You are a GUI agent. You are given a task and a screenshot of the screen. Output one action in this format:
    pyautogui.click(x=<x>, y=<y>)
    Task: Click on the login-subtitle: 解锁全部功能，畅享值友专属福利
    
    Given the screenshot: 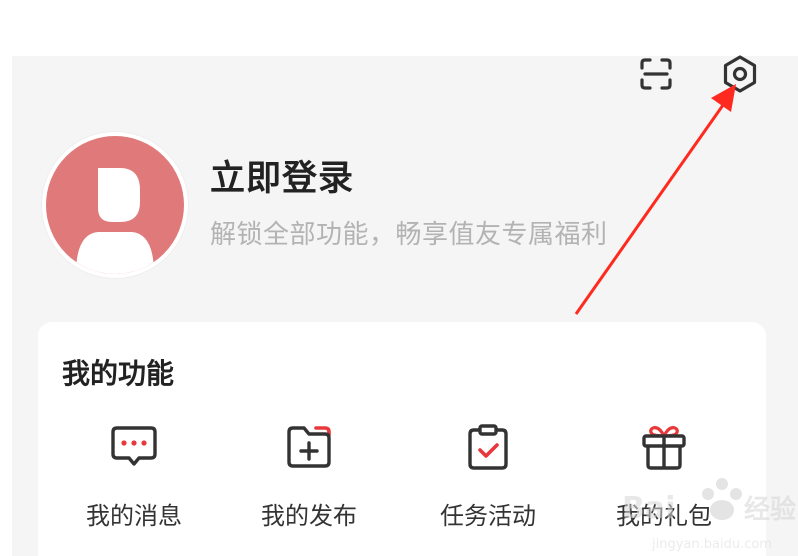 What is the action you would take?
    pyautogui.click(x=409, y=235)
    